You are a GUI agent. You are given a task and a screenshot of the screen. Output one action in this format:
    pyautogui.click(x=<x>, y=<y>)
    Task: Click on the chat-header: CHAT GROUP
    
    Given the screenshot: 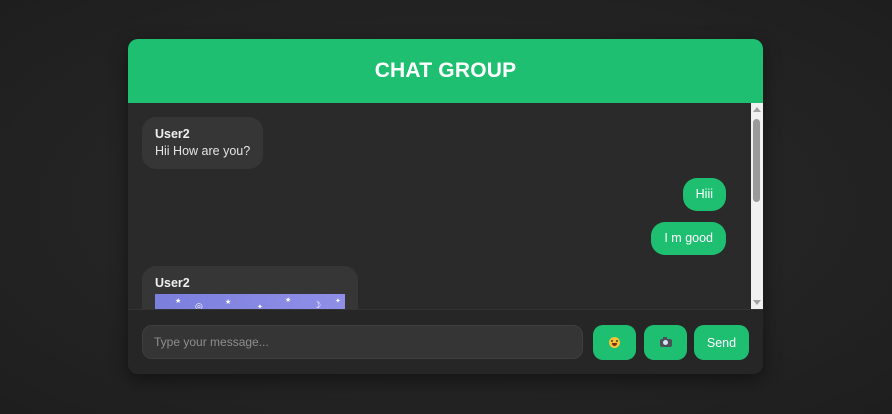 What is the action you would take?
    pyautogui.click(x=445, y=71)
    